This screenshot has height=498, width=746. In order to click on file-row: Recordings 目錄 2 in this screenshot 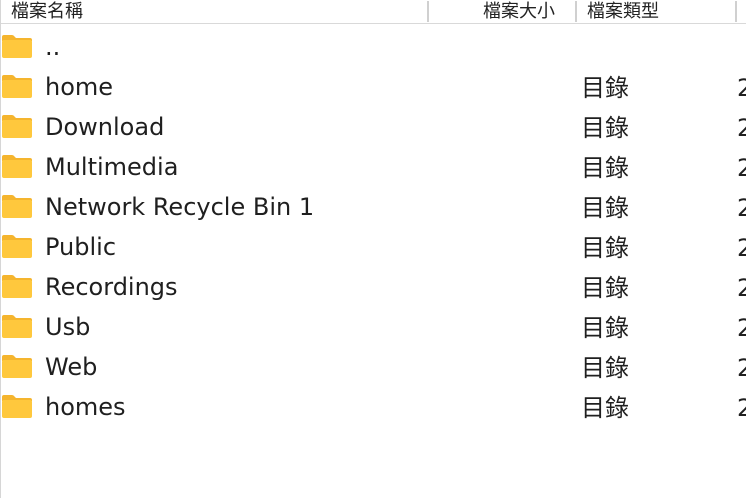, I will do `click(373, 287)`.